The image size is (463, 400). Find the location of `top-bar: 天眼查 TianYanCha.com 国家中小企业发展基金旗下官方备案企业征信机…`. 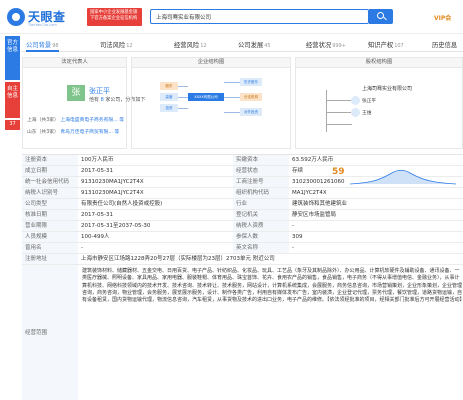

top-bar: 天眼查 TianYanCha.com 国家中小企业发展基金旗下官方备案企业征信机… is located at coordinates (231, 17).